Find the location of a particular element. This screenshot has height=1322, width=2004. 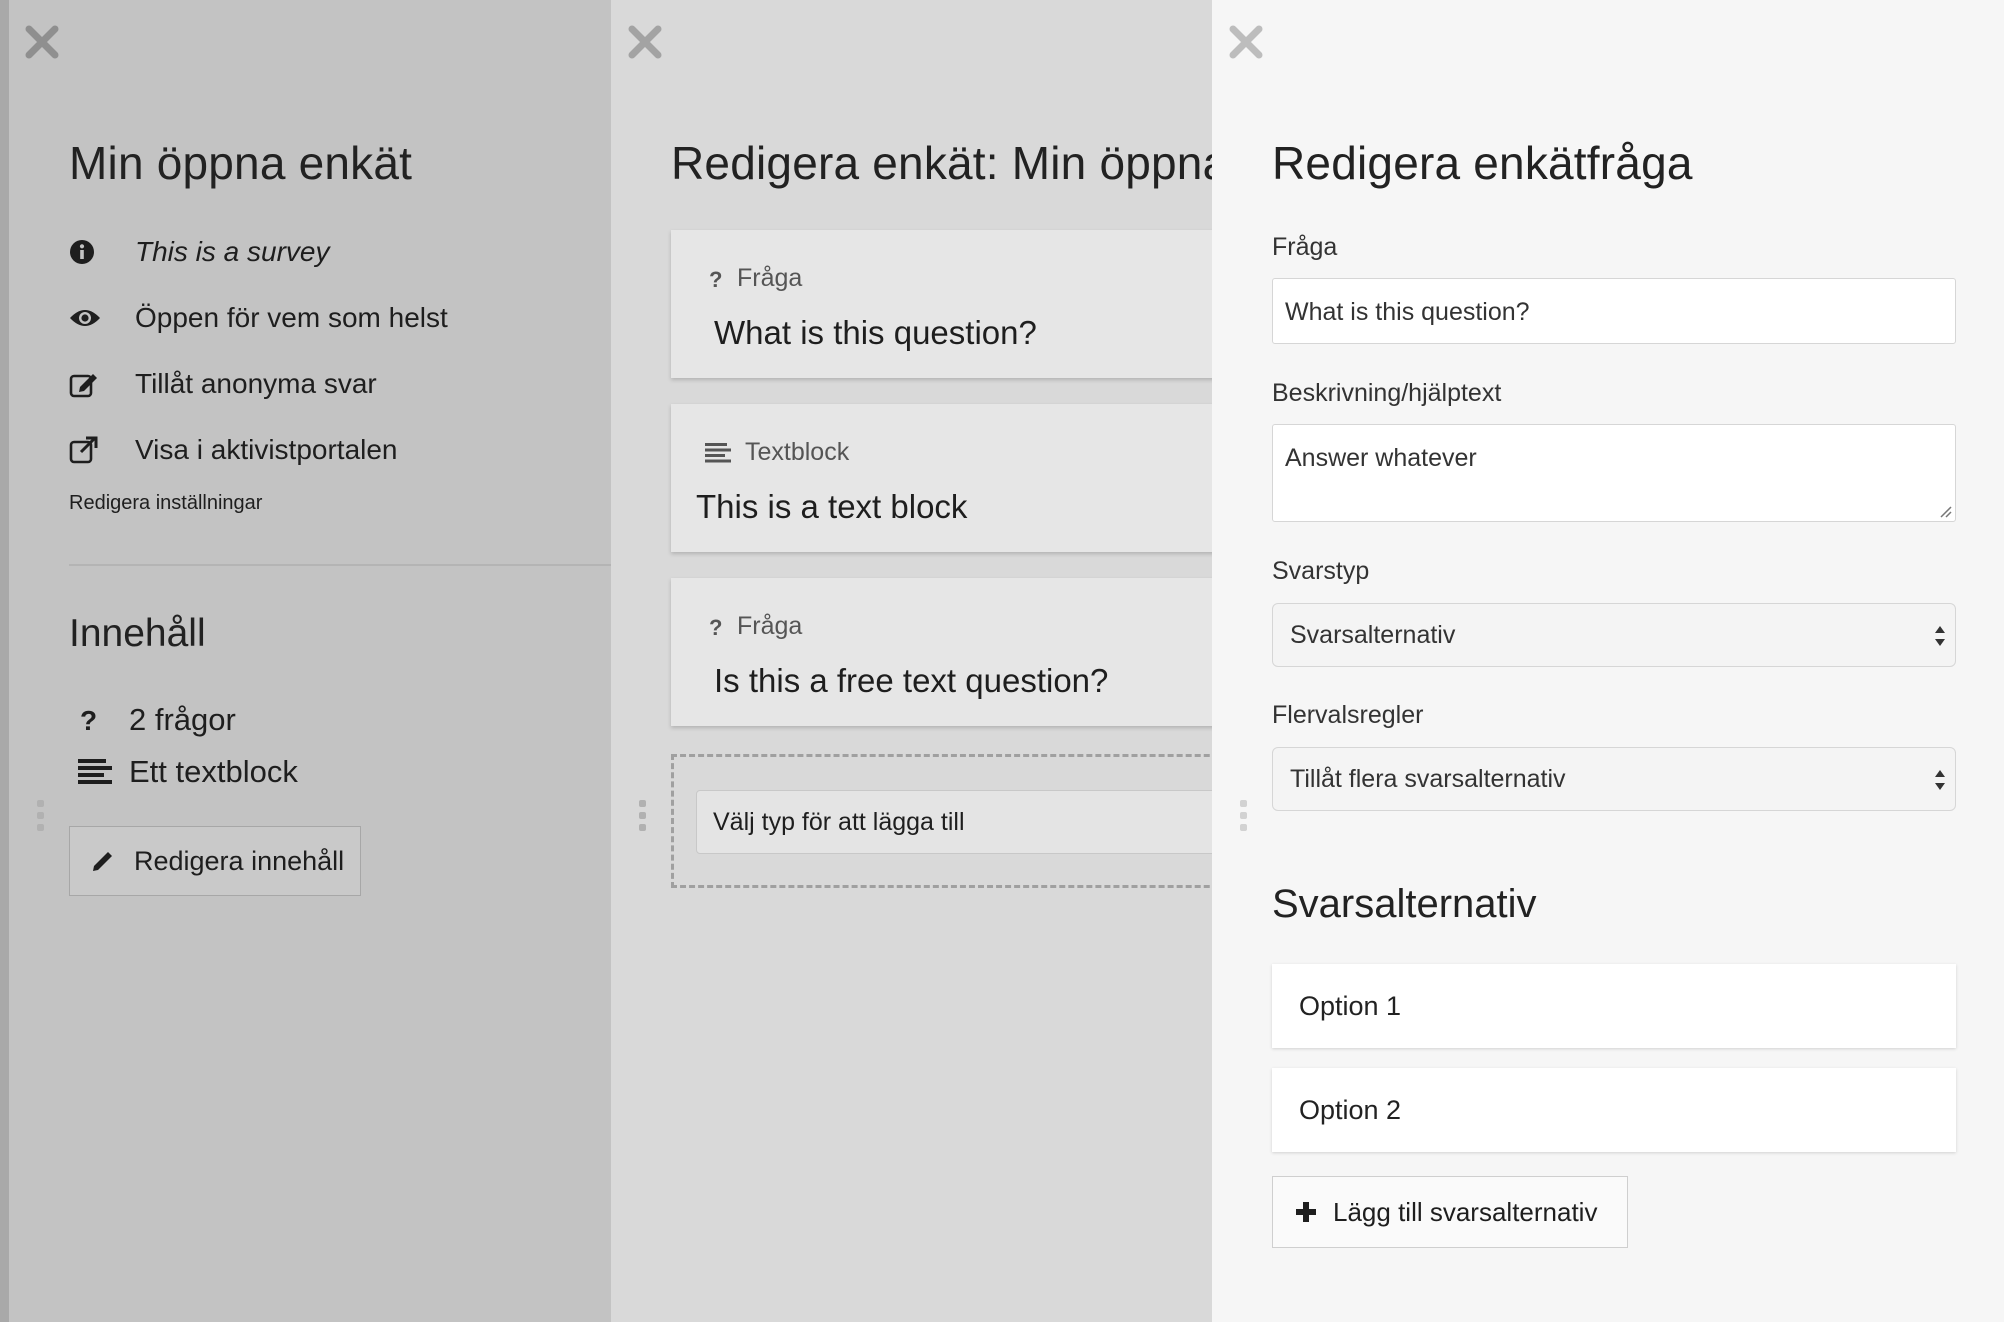

multi-rules-value: Tillåt flera svarsalternativ is located at coordinates (1428, 779).